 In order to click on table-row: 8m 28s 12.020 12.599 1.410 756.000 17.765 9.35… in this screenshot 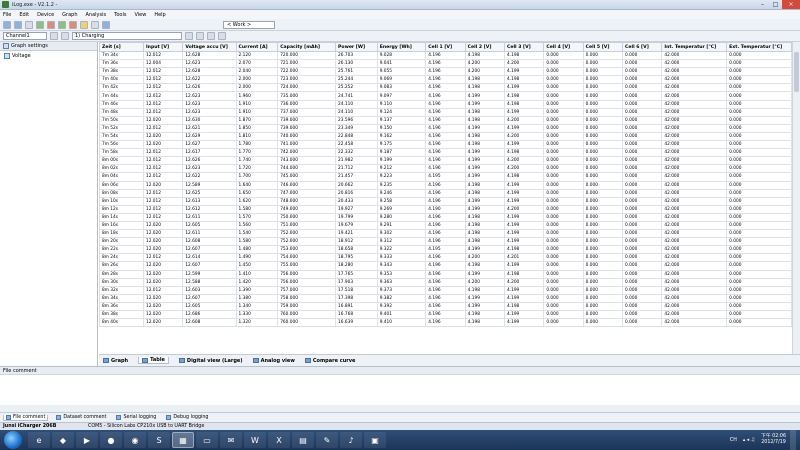, I will do `click(445, 274)`.